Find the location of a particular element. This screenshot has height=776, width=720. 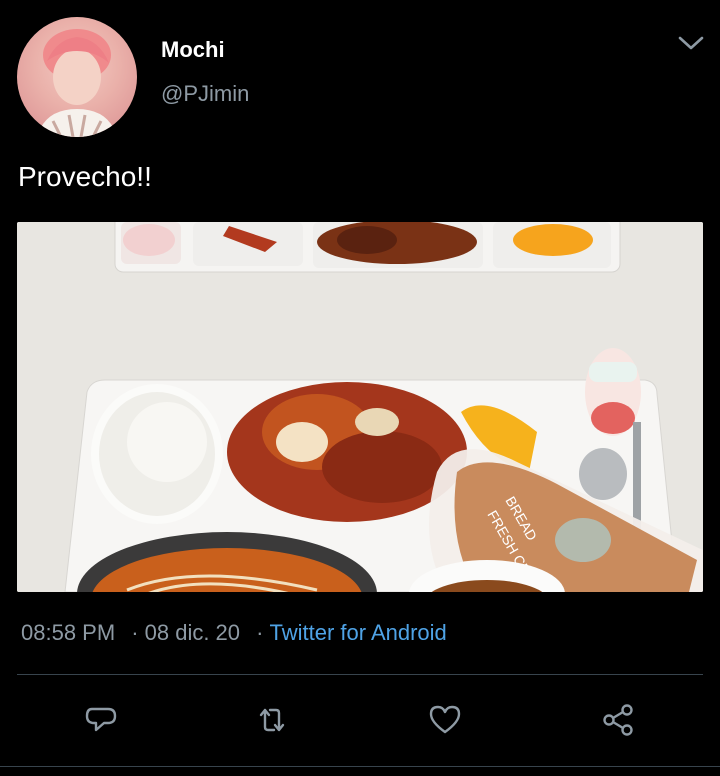

chevron-down-icon is located at coordinates (691, 43).